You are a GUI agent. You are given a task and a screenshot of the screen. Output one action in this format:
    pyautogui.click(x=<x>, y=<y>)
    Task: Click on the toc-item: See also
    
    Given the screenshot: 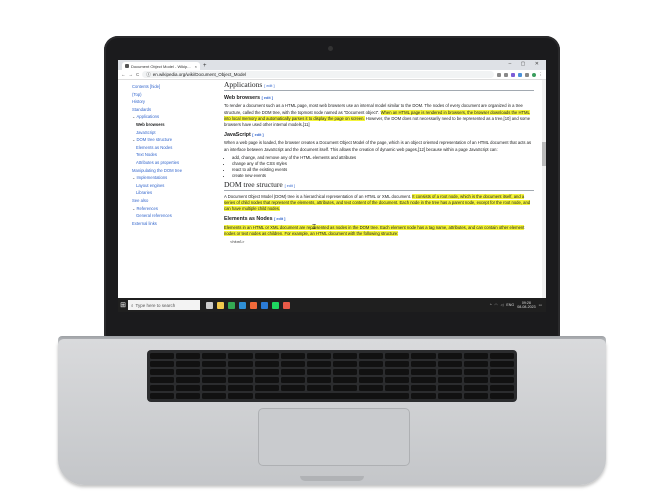 What is the action you would take?
    pyautogui.click(x=173, y=201)
    